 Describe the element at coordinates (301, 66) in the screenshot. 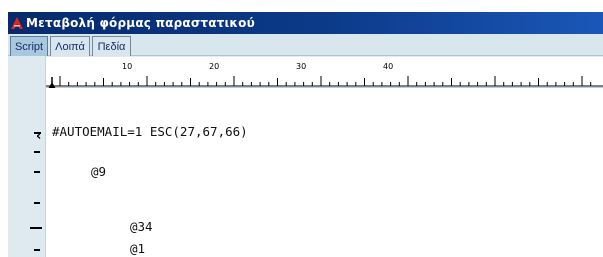

I see `ruler-label-30: 30` at that location.